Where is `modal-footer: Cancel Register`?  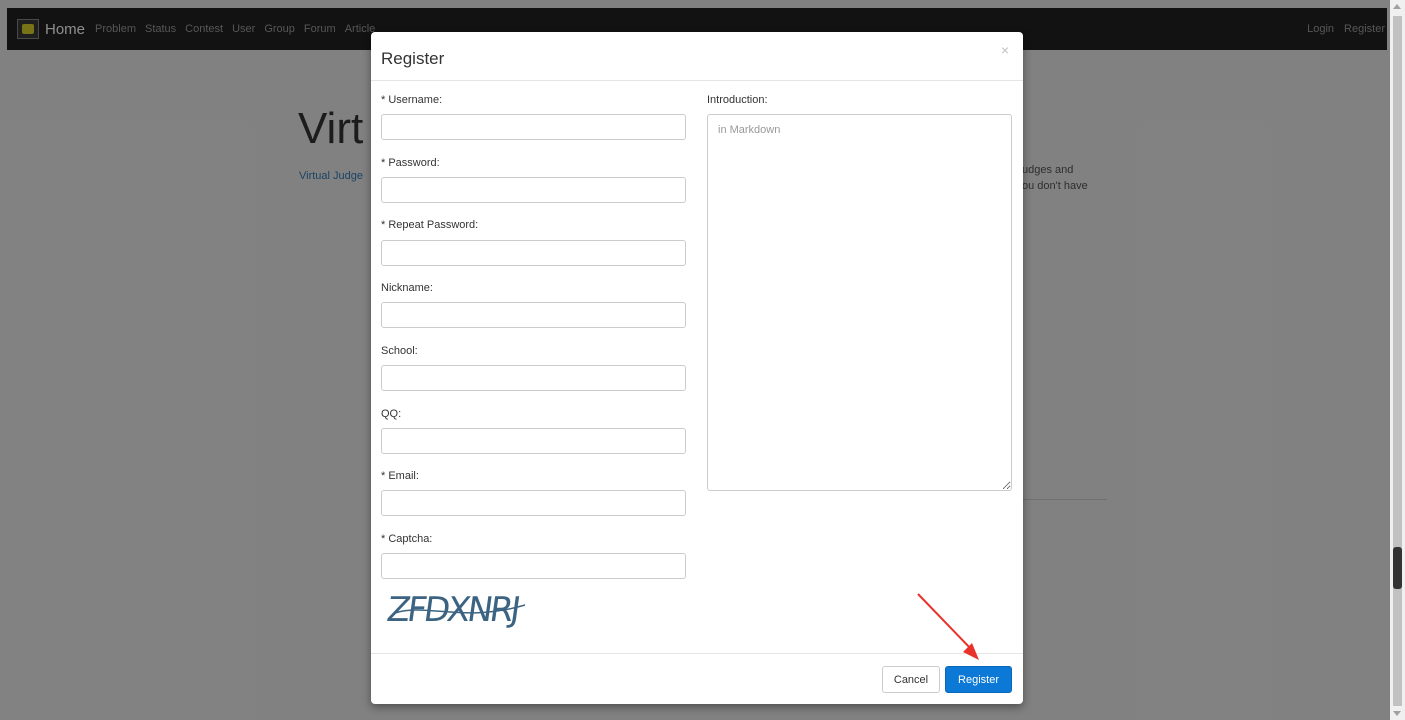 modal-footer: Cancel Register is located at coordinates (697, 679).